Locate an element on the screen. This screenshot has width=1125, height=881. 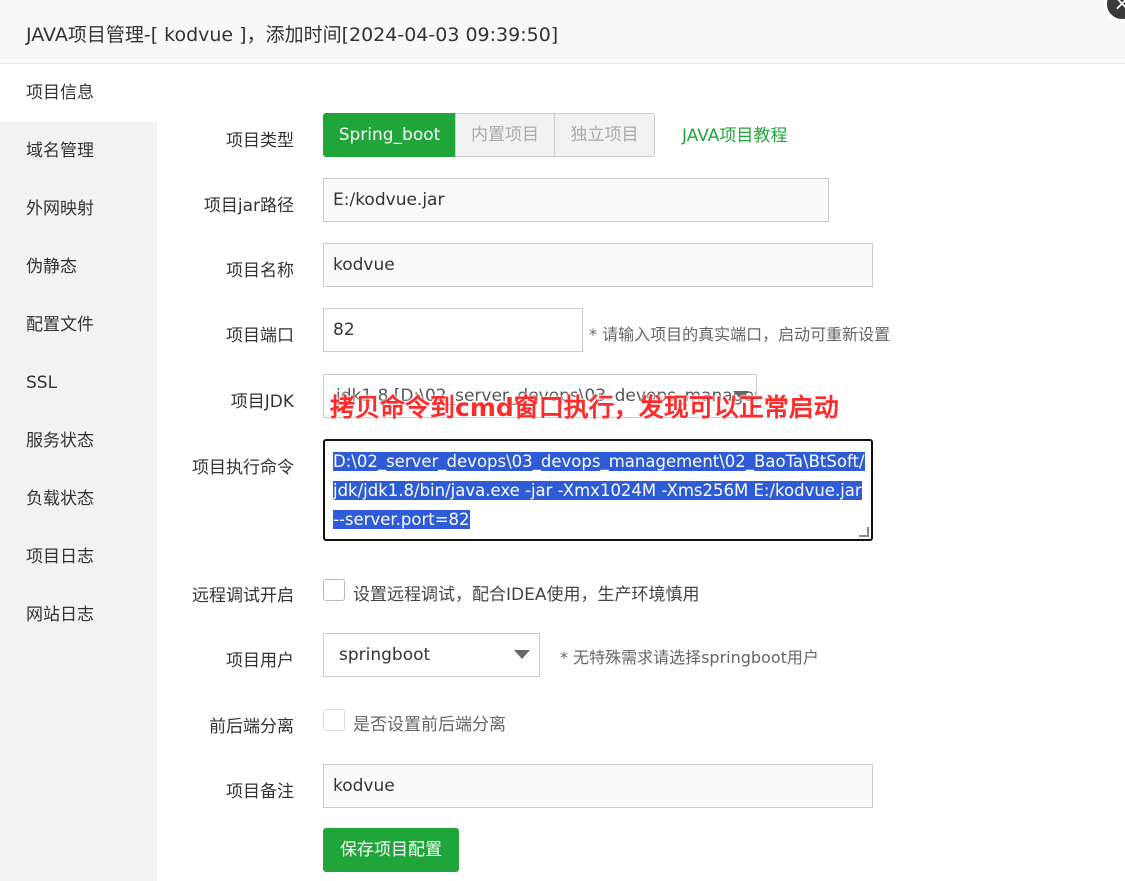
user-hint: * 无特殊需求请选择springboot用户 is located at coordinates (689, 657).